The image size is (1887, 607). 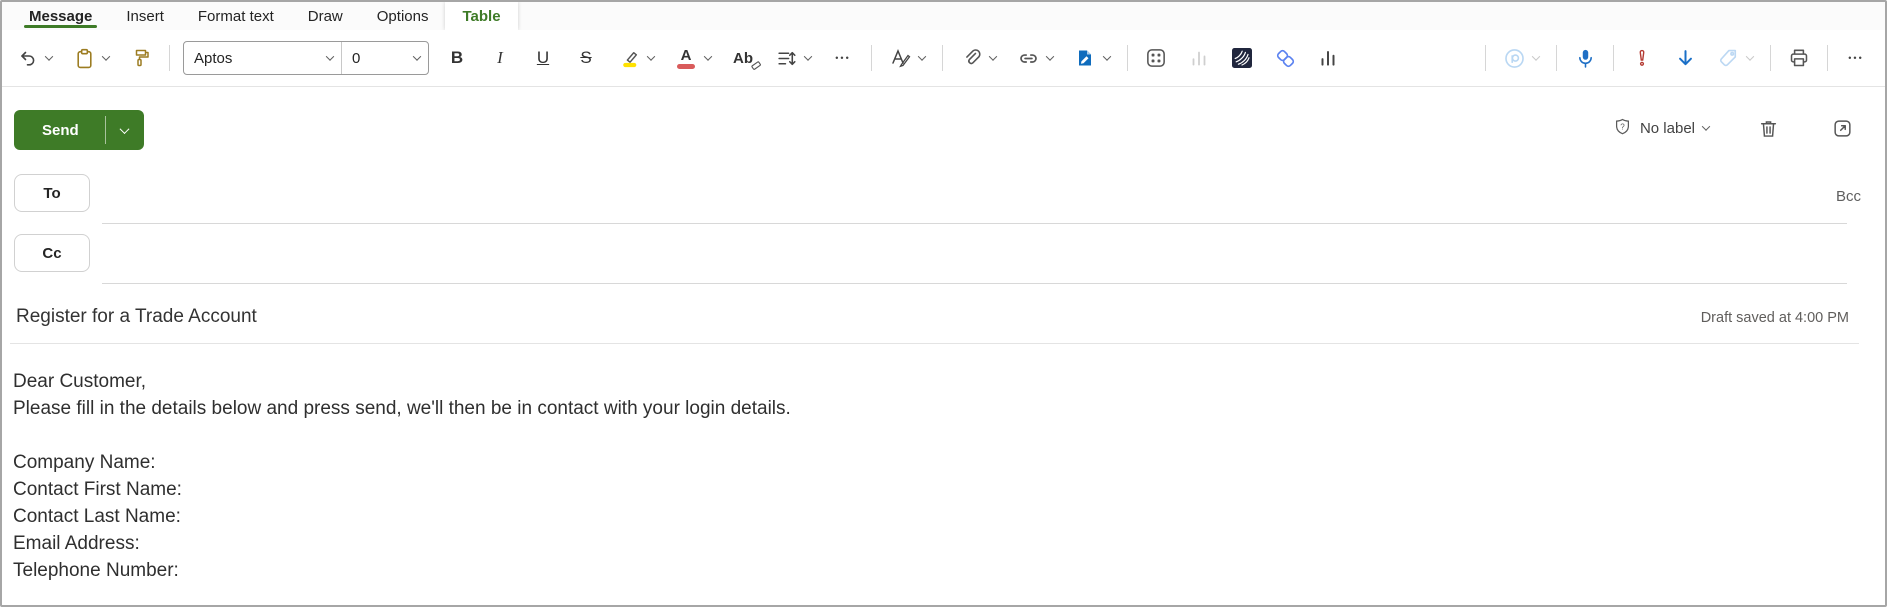 I want to click on tab-draw-label: Draw, so click(x=325, y=16).